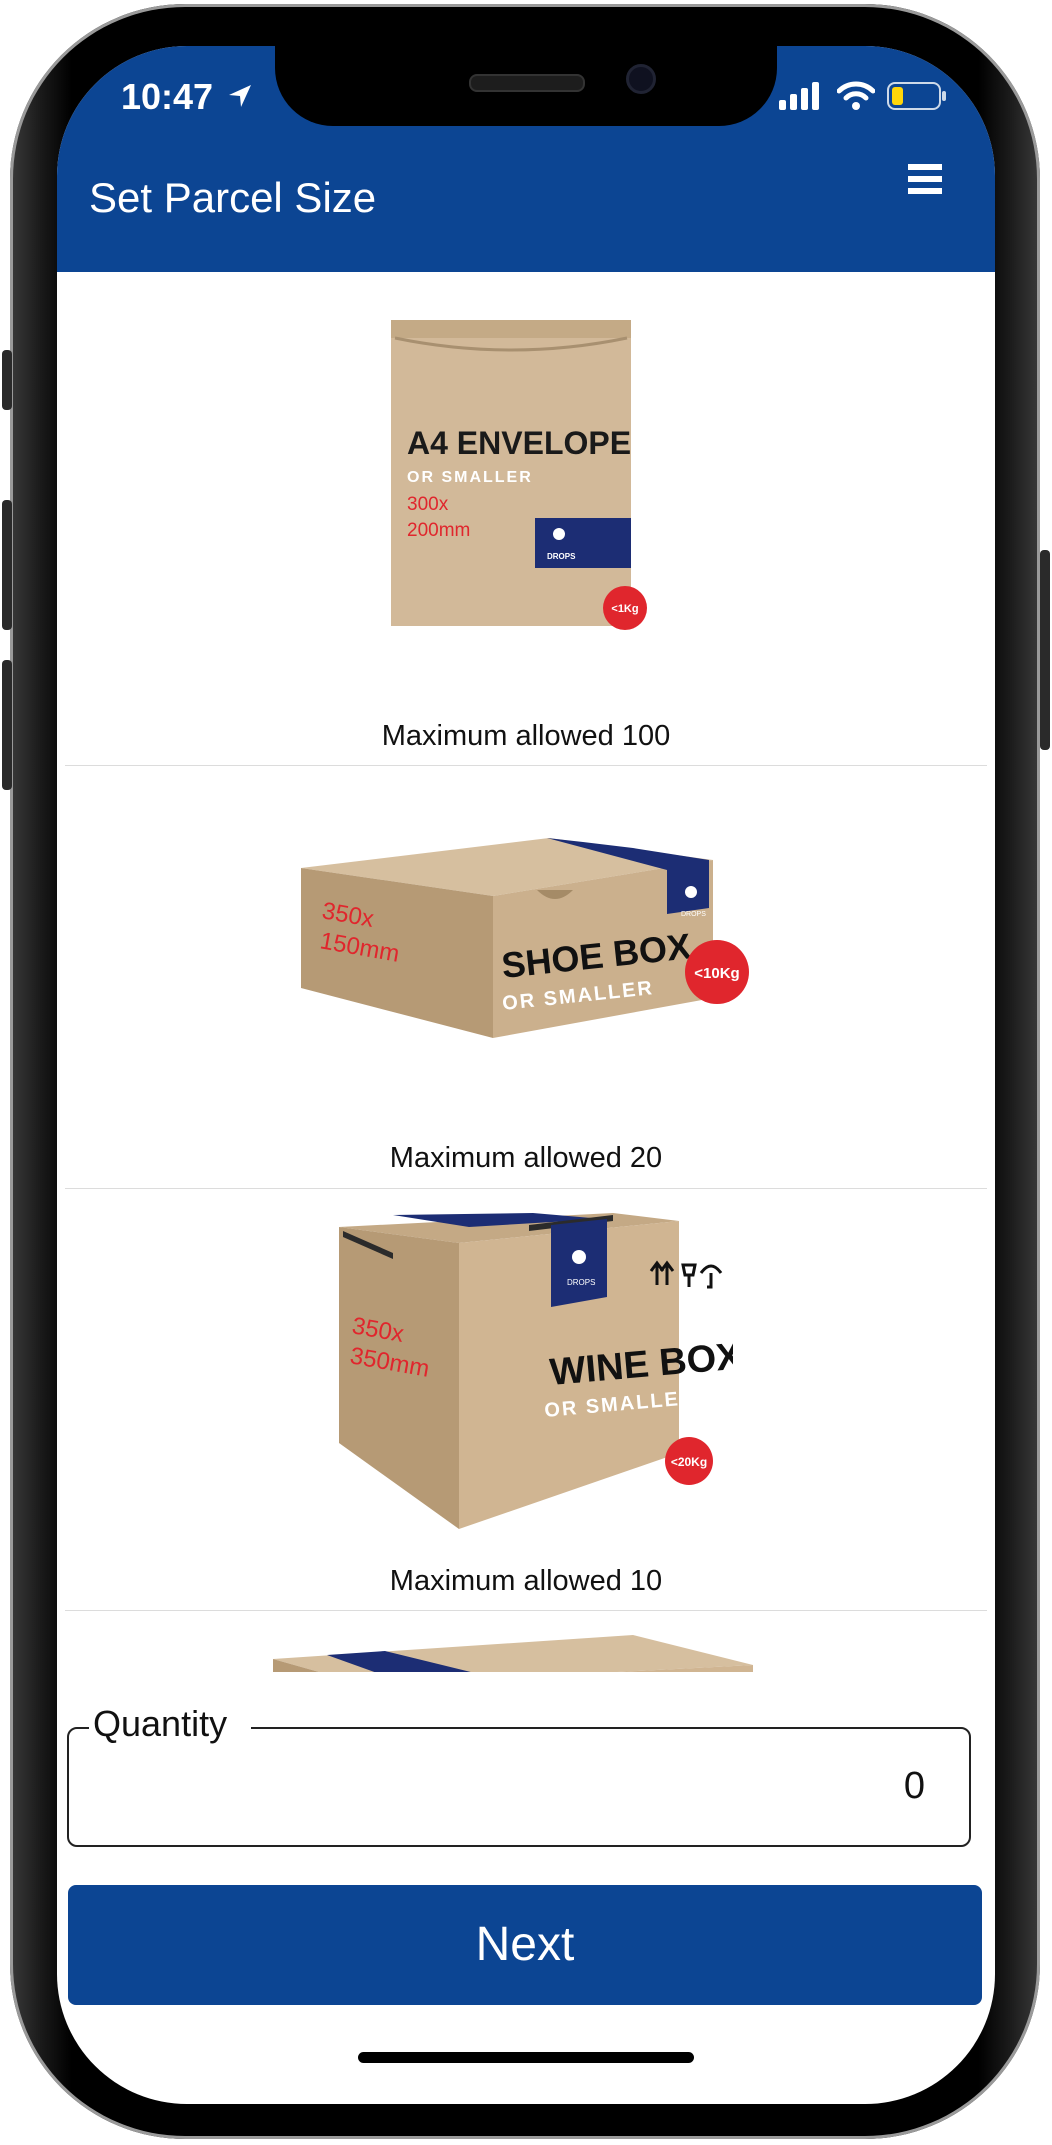 This screenshot has width=1052, height=2145. What do you see at coordinates (7, 565) in the screenshot?
I see `volume-up-button` at bounding box center [7, 565].